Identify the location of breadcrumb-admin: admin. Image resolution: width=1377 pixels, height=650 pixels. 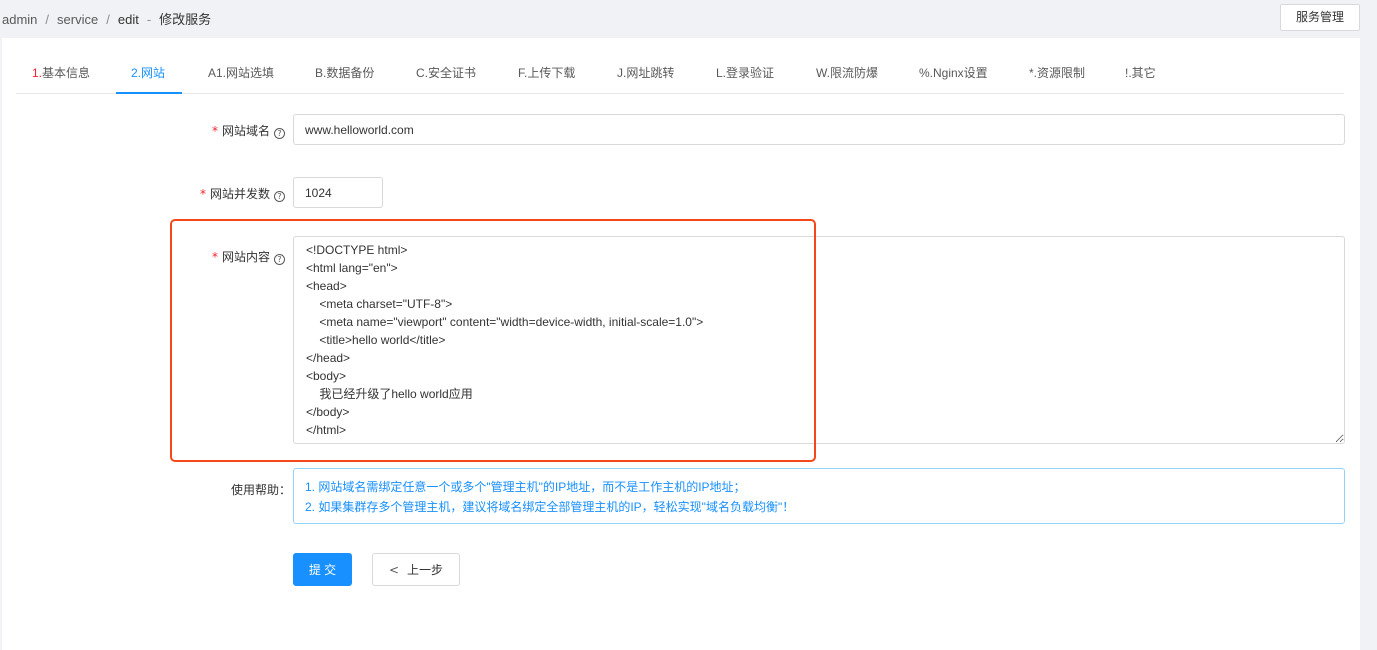
(19, 19).